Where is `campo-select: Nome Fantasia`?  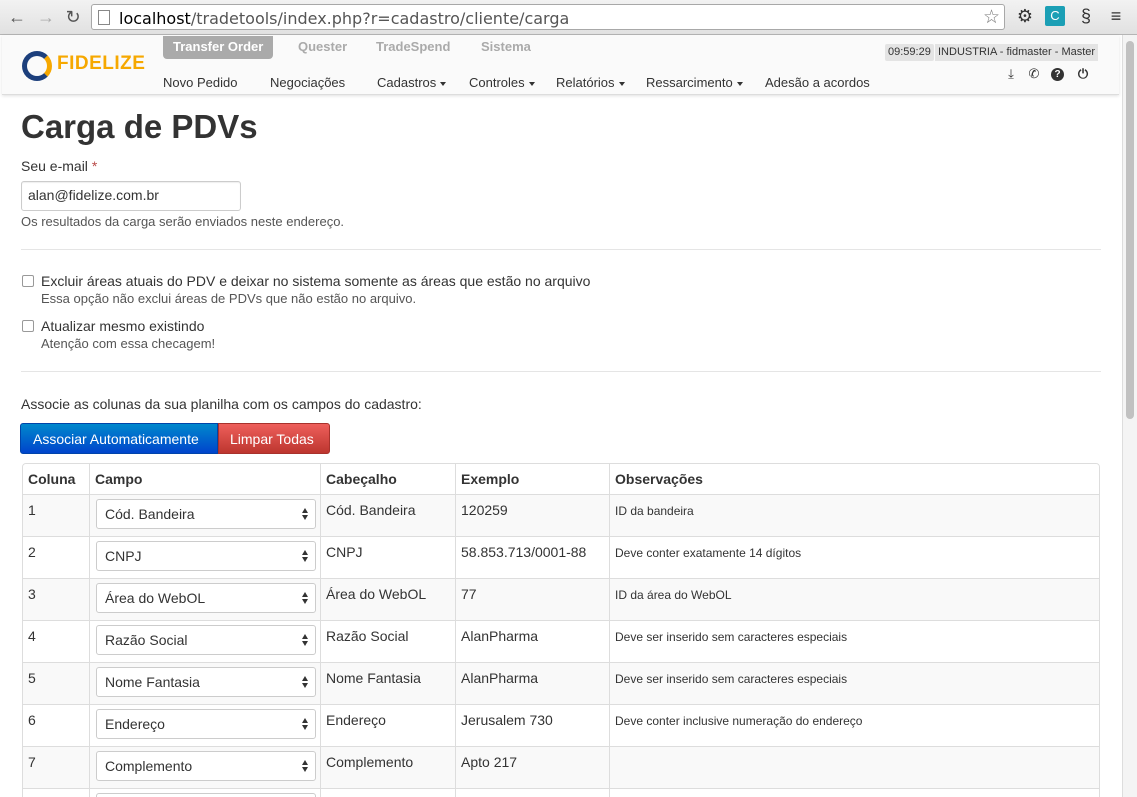 campo-select: Nome Fantasia is located at coordinates (206, 682).